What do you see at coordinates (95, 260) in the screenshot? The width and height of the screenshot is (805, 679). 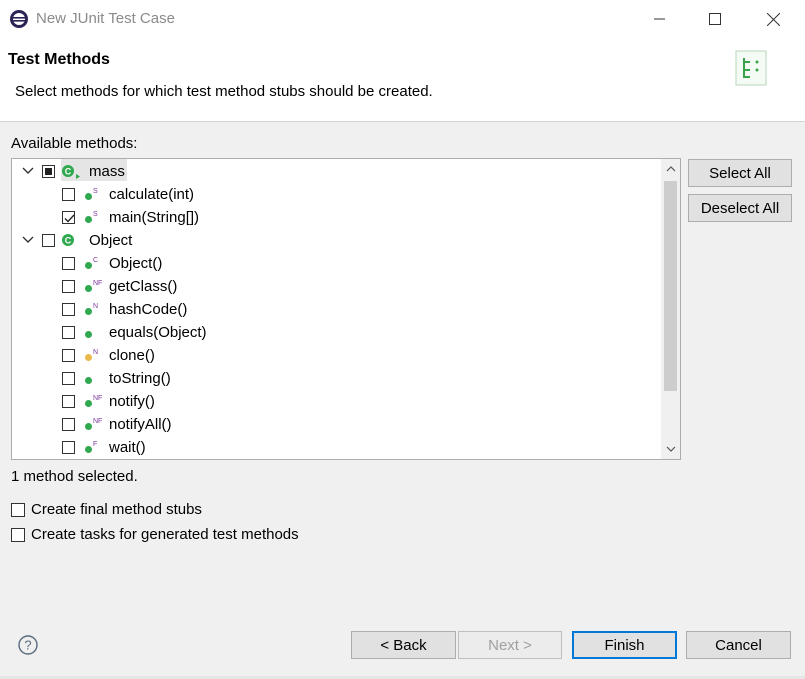 I see `method-modifier-badge: C` at bounding box center [95, 260].